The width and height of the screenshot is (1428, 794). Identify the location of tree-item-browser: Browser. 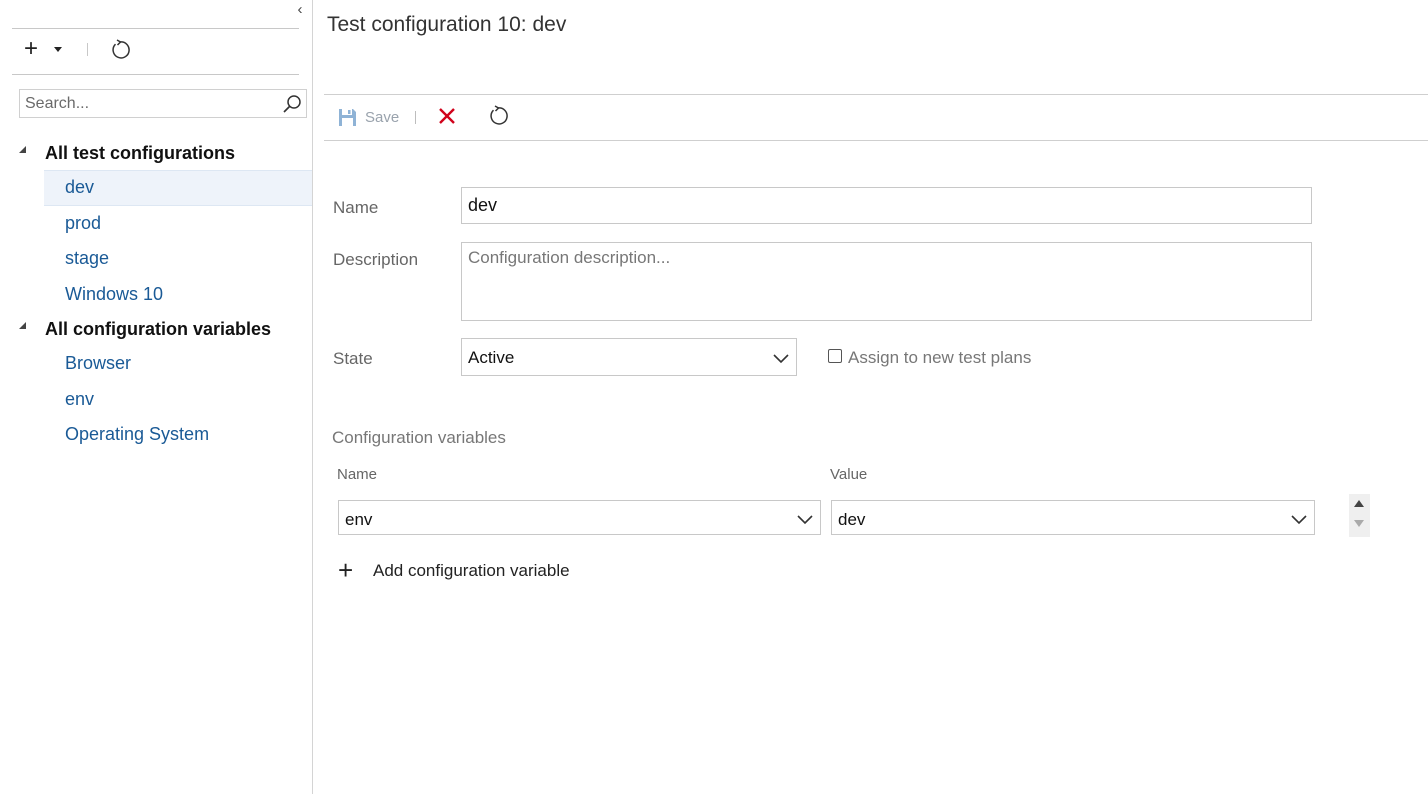
(156, 364).